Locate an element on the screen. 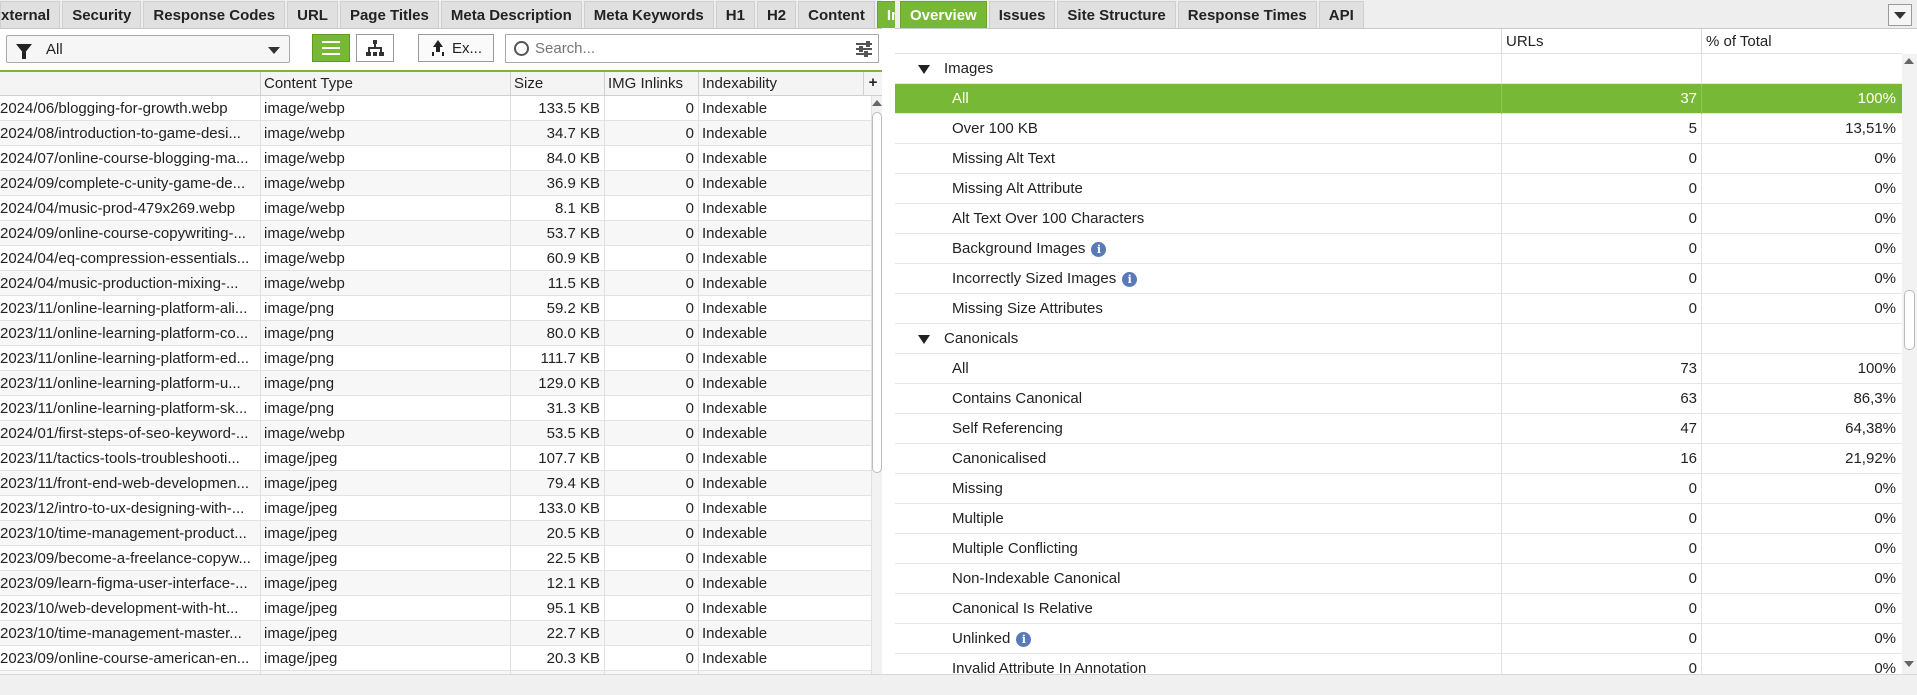 This screenshot has width=1917, height=695. column-header-indexability: Indexability is located at coordinates (781, 84).